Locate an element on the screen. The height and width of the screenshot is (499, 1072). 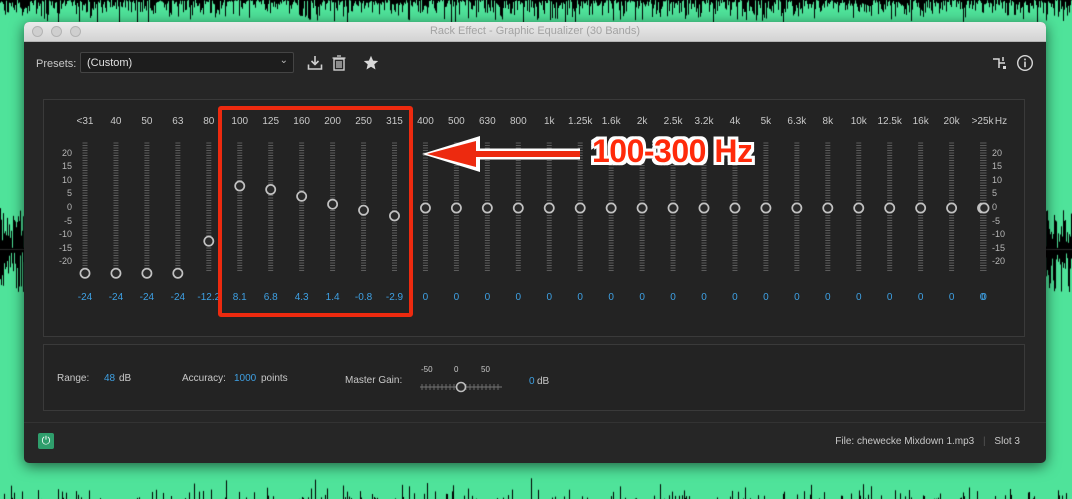
favorite-star-icon is located at coordinates (371, 63).